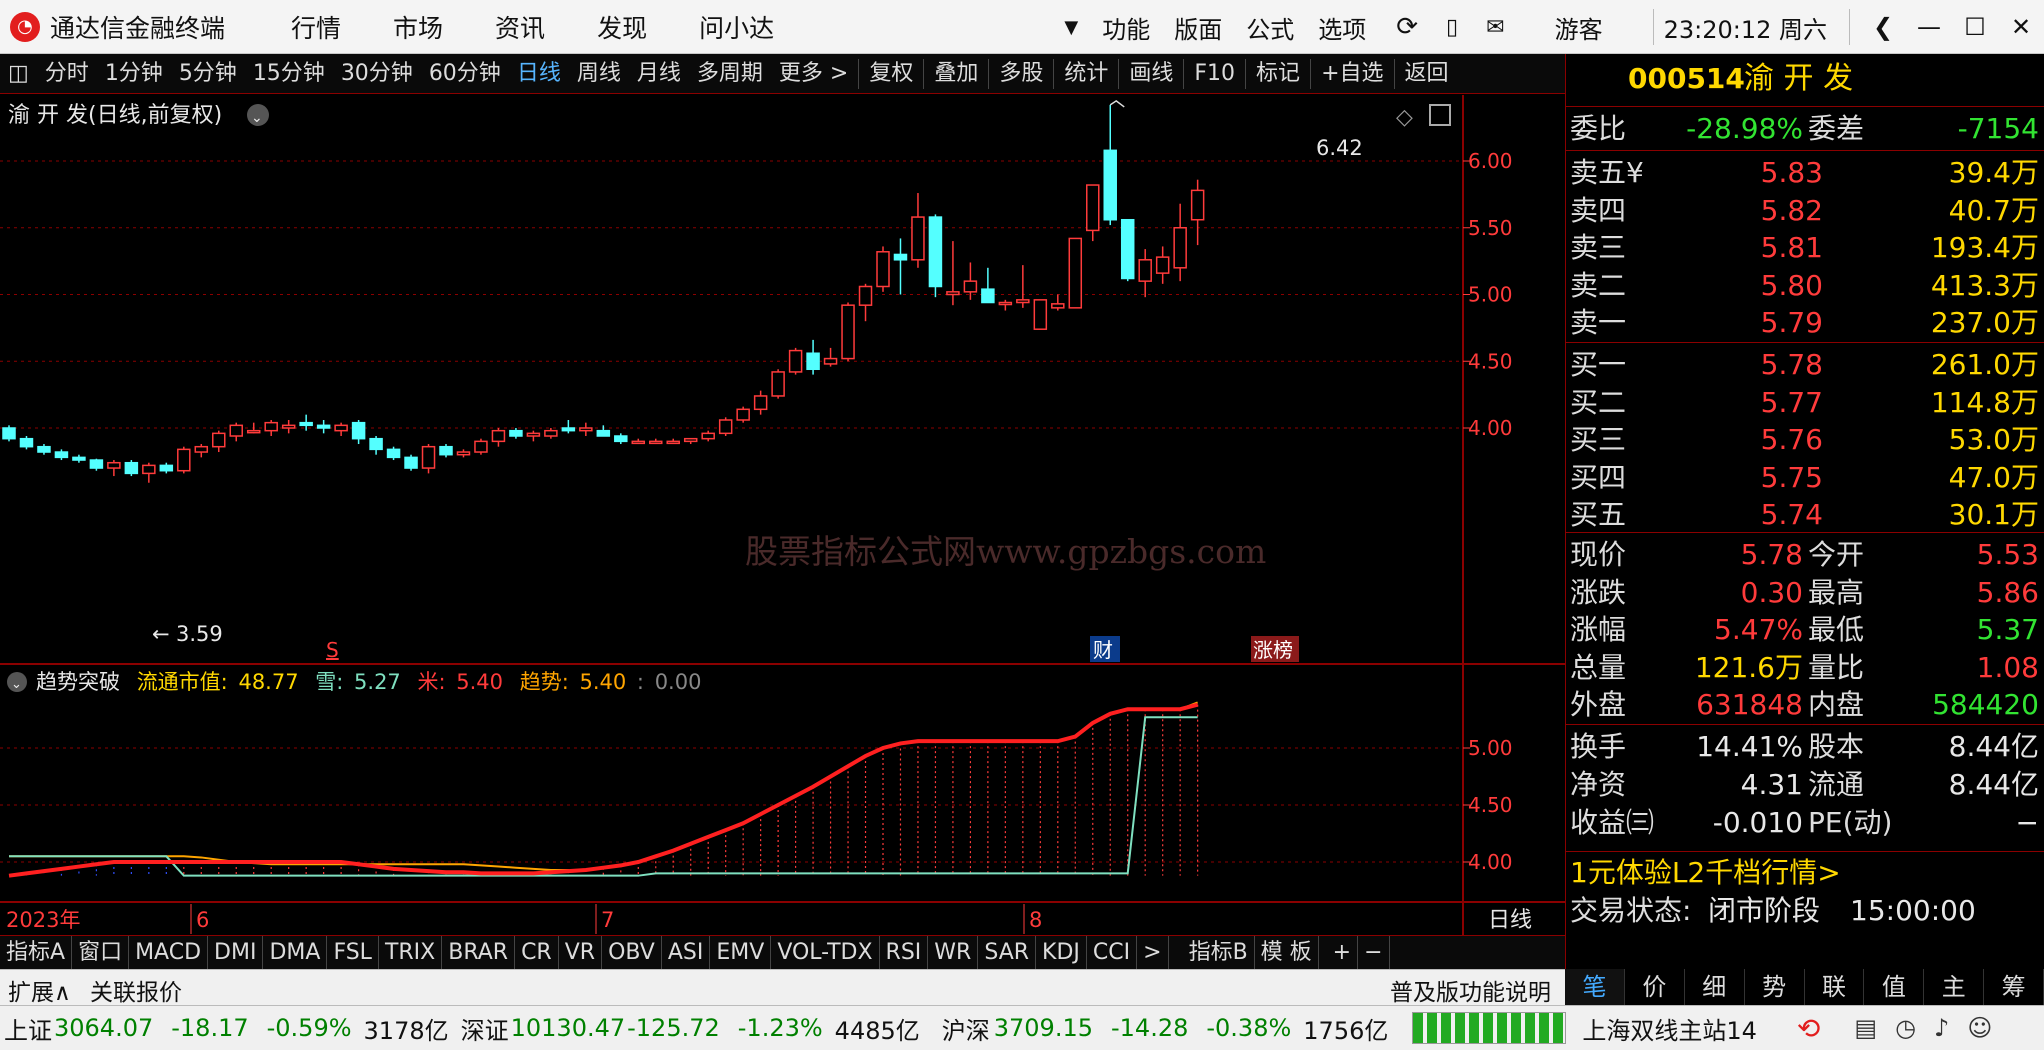  What do you see at coordinates (1198, 27) in the screenshot?
I see `menu-banmian: 版面` at bounding box center [1198, 27].